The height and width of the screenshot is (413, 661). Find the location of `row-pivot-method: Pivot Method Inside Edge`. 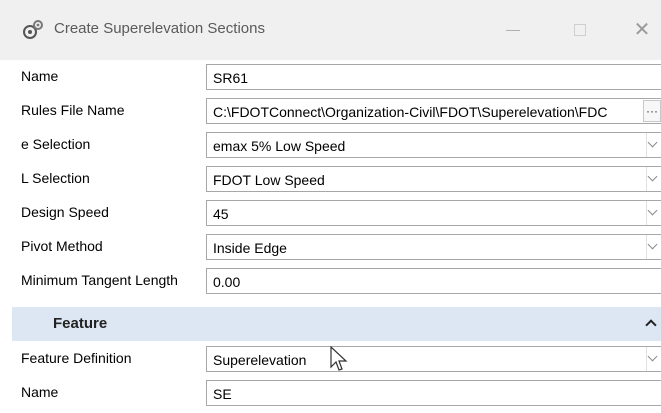

row-pivot-method: Pivot Method Inside Edge is located at coordinates (330, 247).